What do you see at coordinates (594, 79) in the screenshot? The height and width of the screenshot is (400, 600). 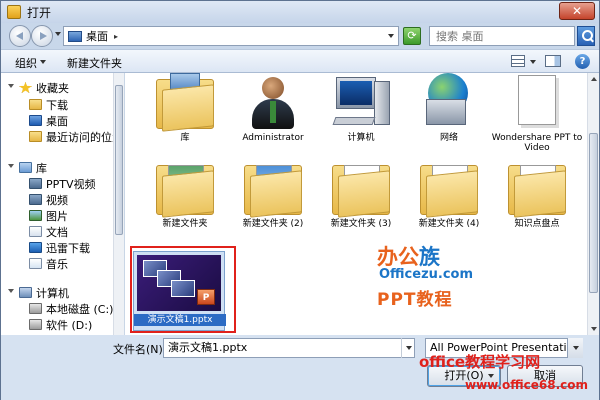 I see `scroll-up-icon` at bounding box center [594, 79].